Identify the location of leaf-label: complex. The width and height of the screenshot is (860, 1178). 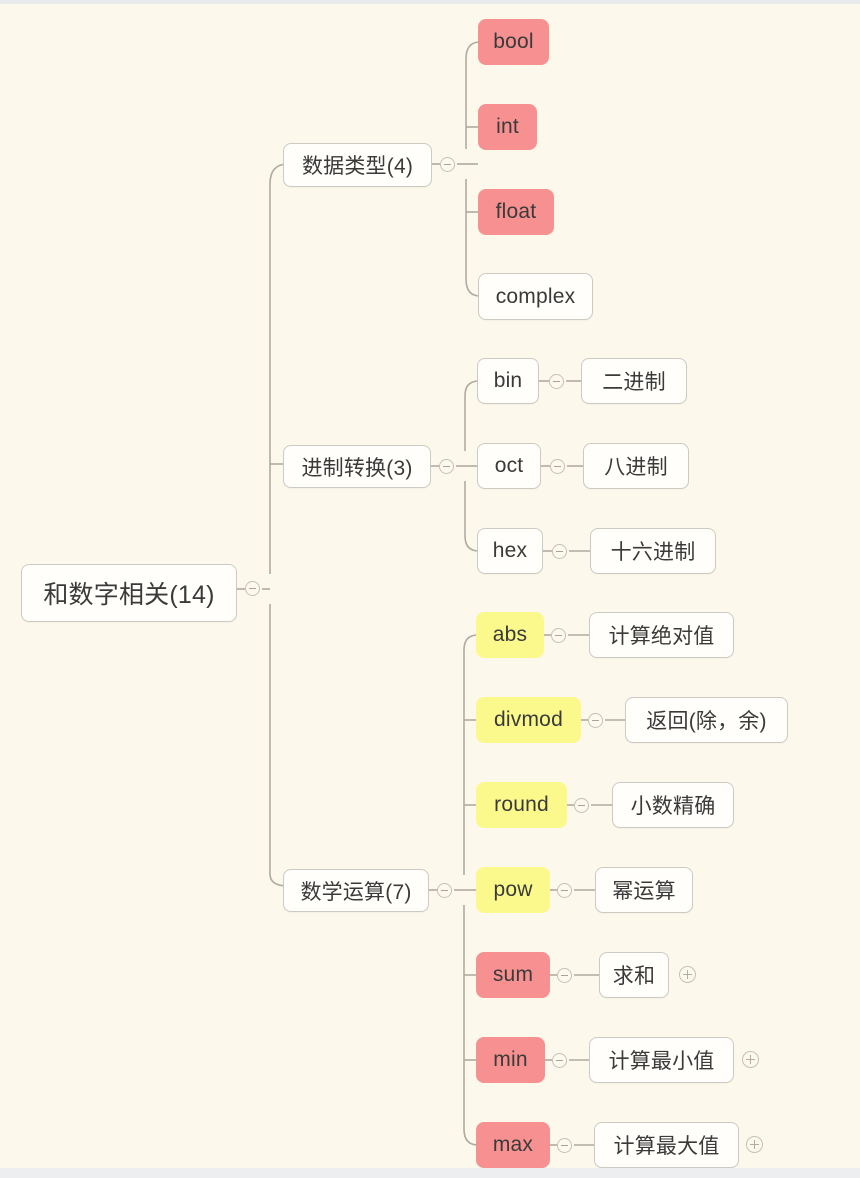
(535, 296).